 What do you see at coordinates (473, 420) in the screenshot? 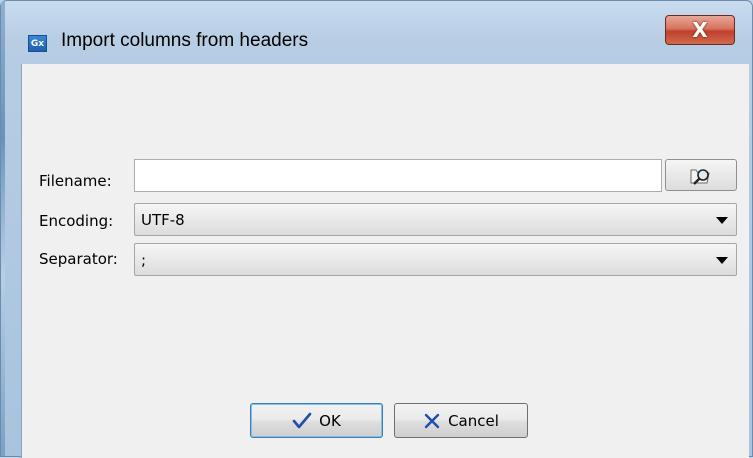
I see `cancel-label: Cancel` at bounding box center [473, 420].